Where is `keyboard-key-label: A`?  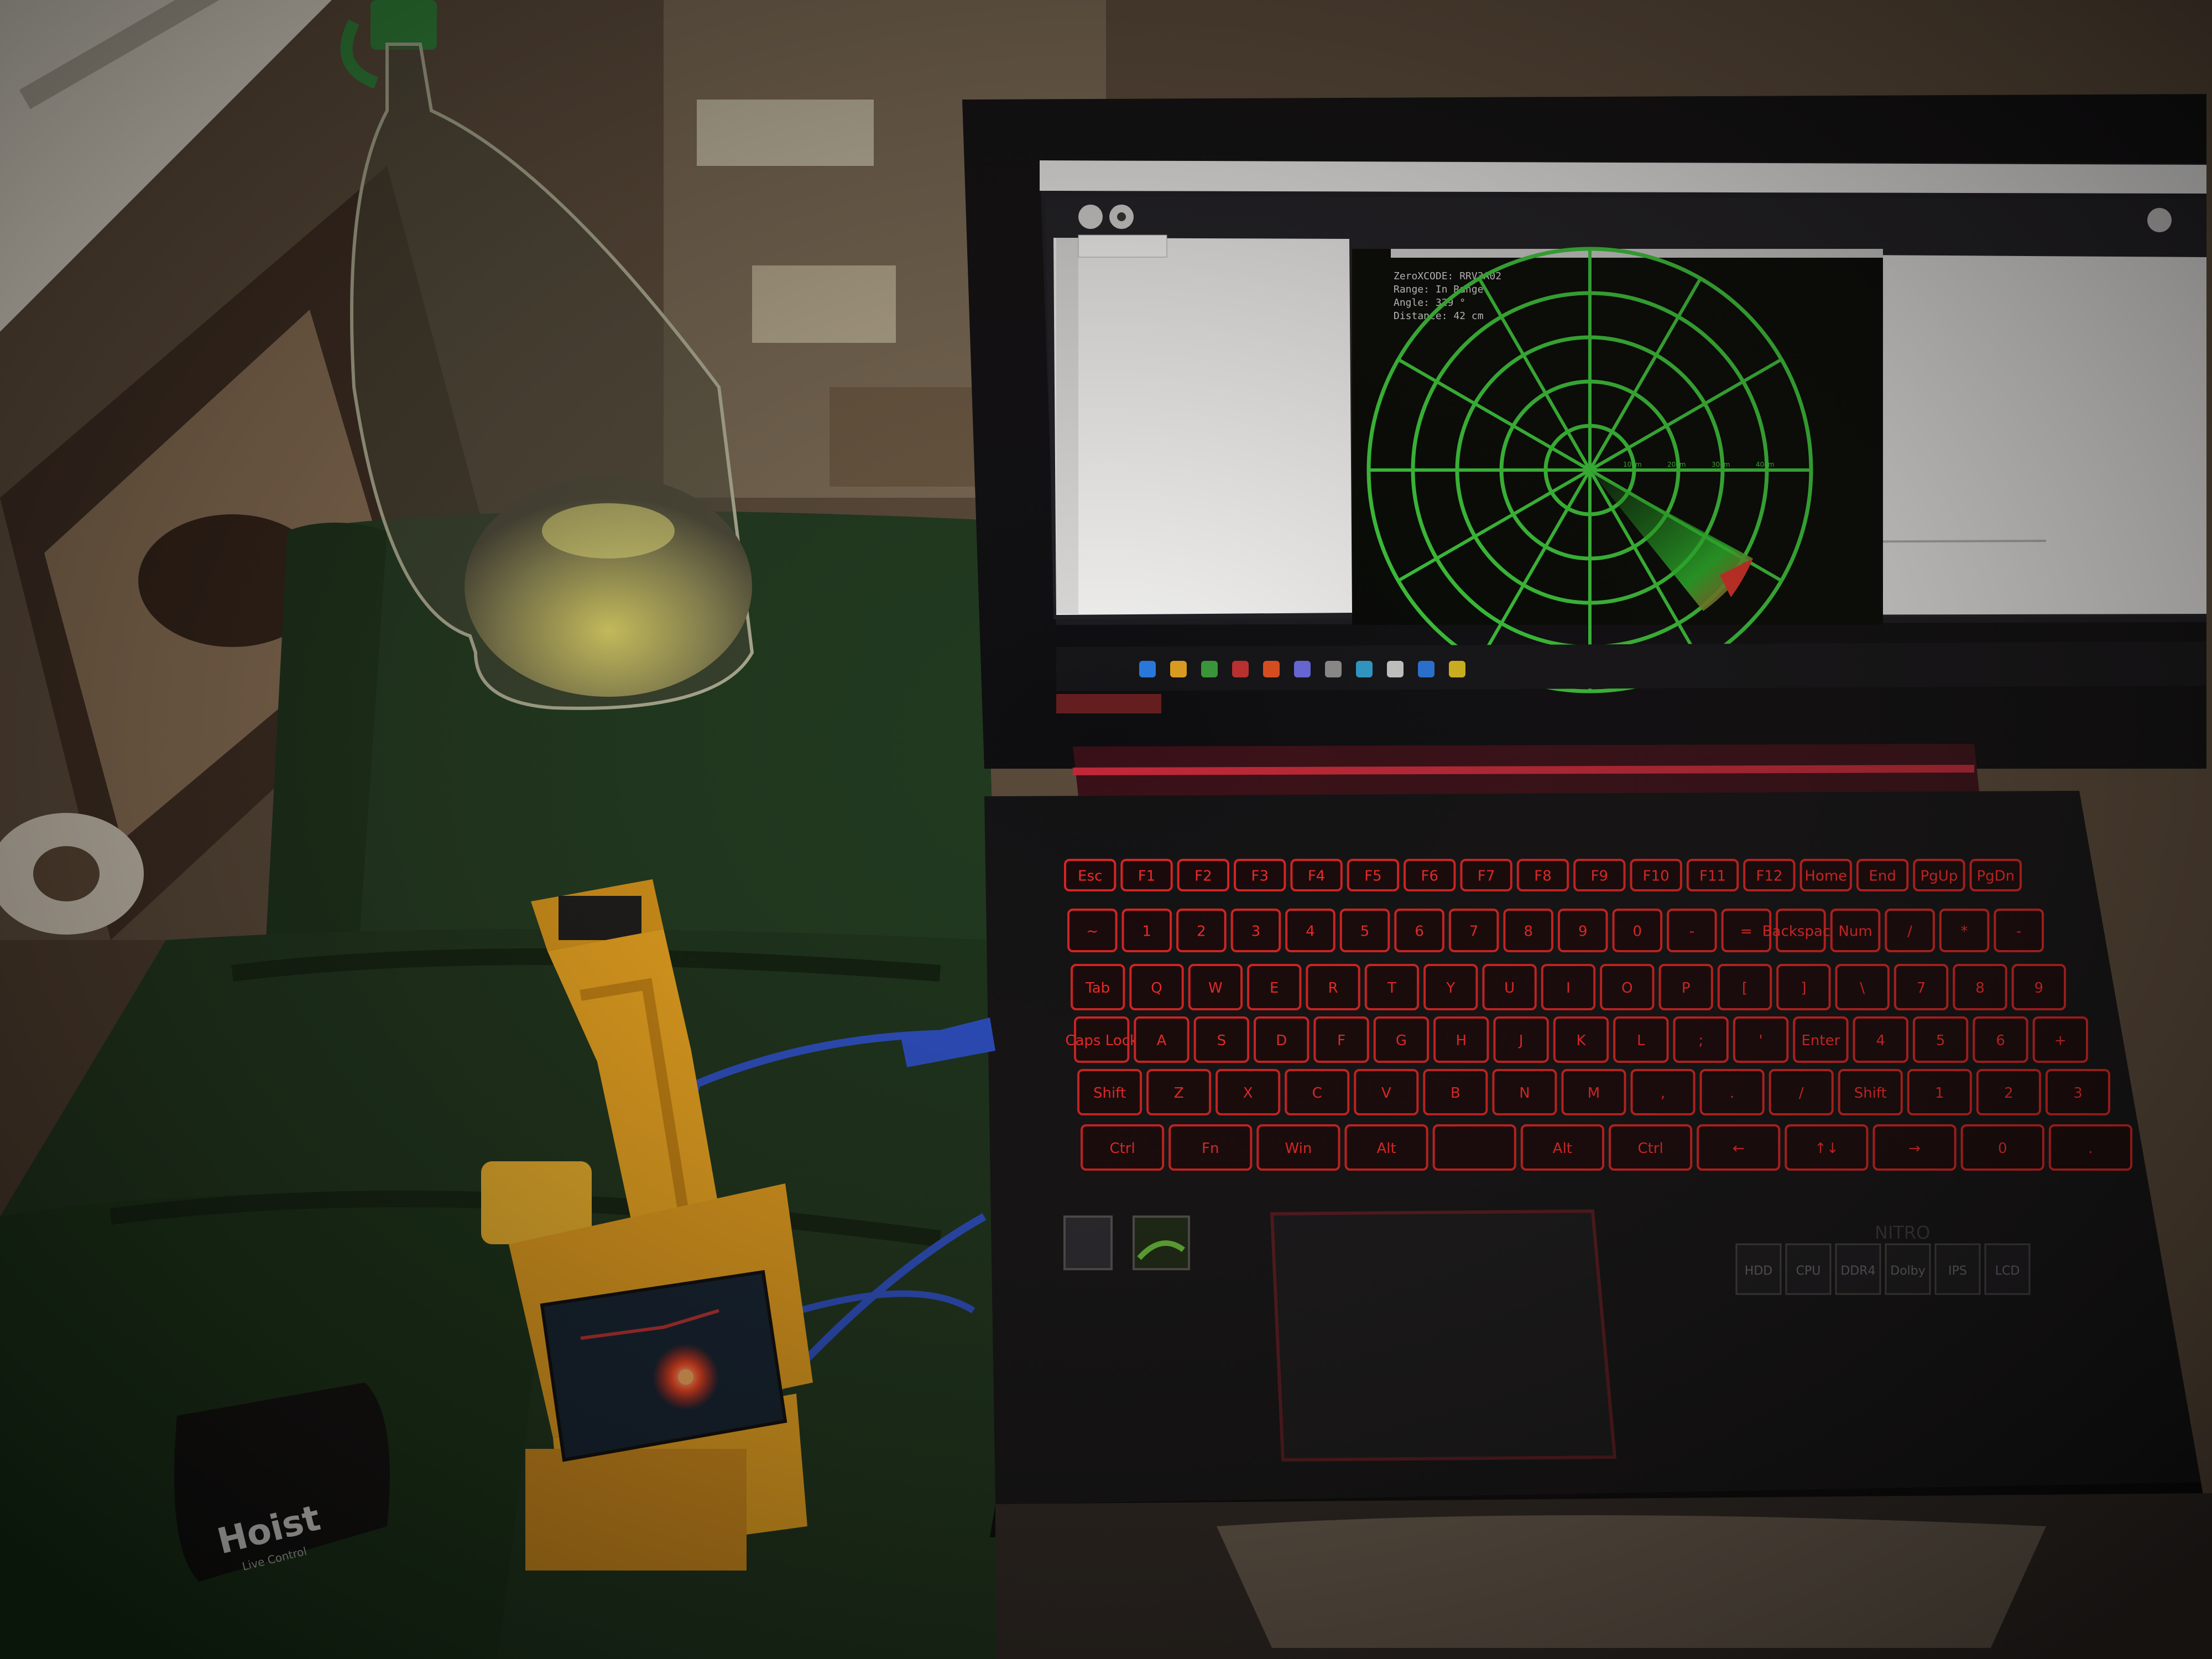
keyboard-key-label: A is located at coordinates (1162, 1041).